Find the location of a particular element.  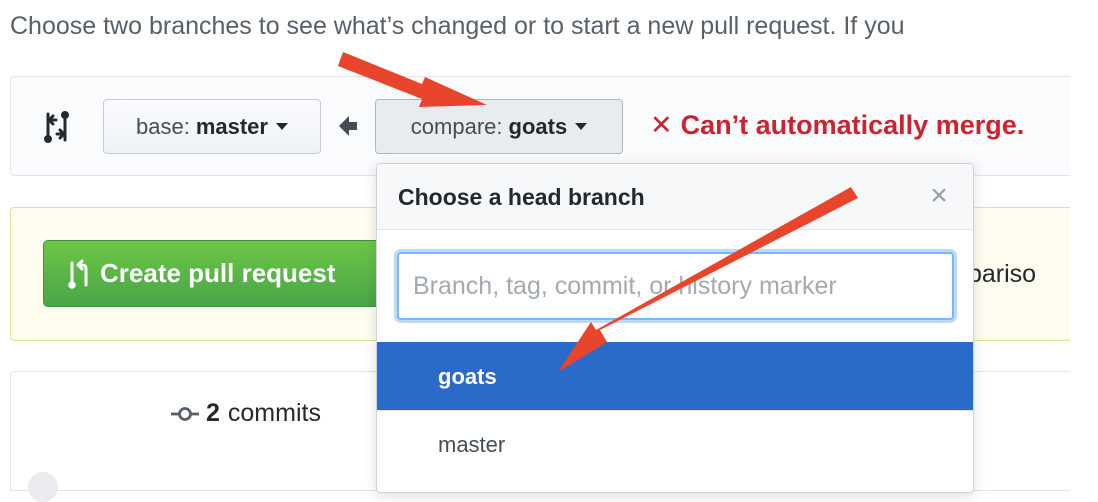

base-branch-name: master is located at coordinates (231, 126).